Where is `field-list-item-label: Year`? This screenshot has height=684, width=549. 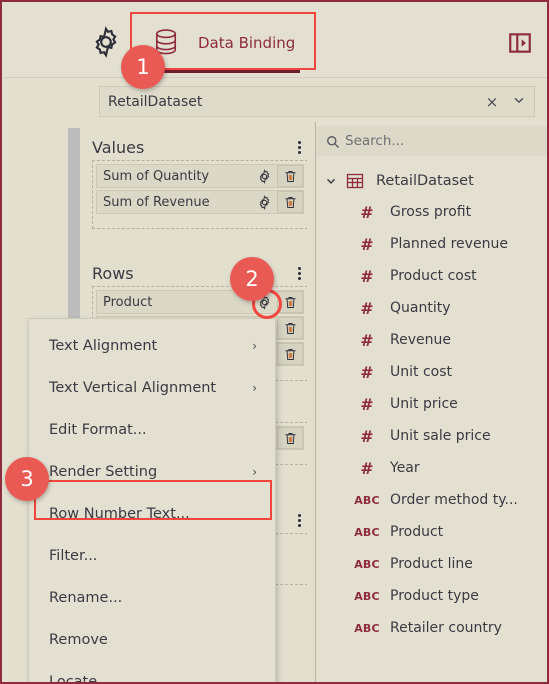
field-list-item-label: Year is located at coordinates (405, 468).